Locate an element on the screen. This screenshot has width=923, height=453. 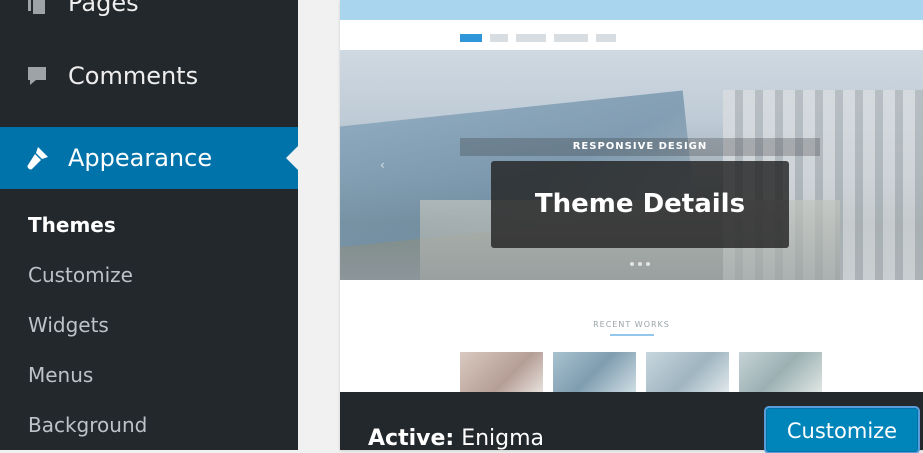
theme-details-button: Theme Details is located at coordinates (640, 204).